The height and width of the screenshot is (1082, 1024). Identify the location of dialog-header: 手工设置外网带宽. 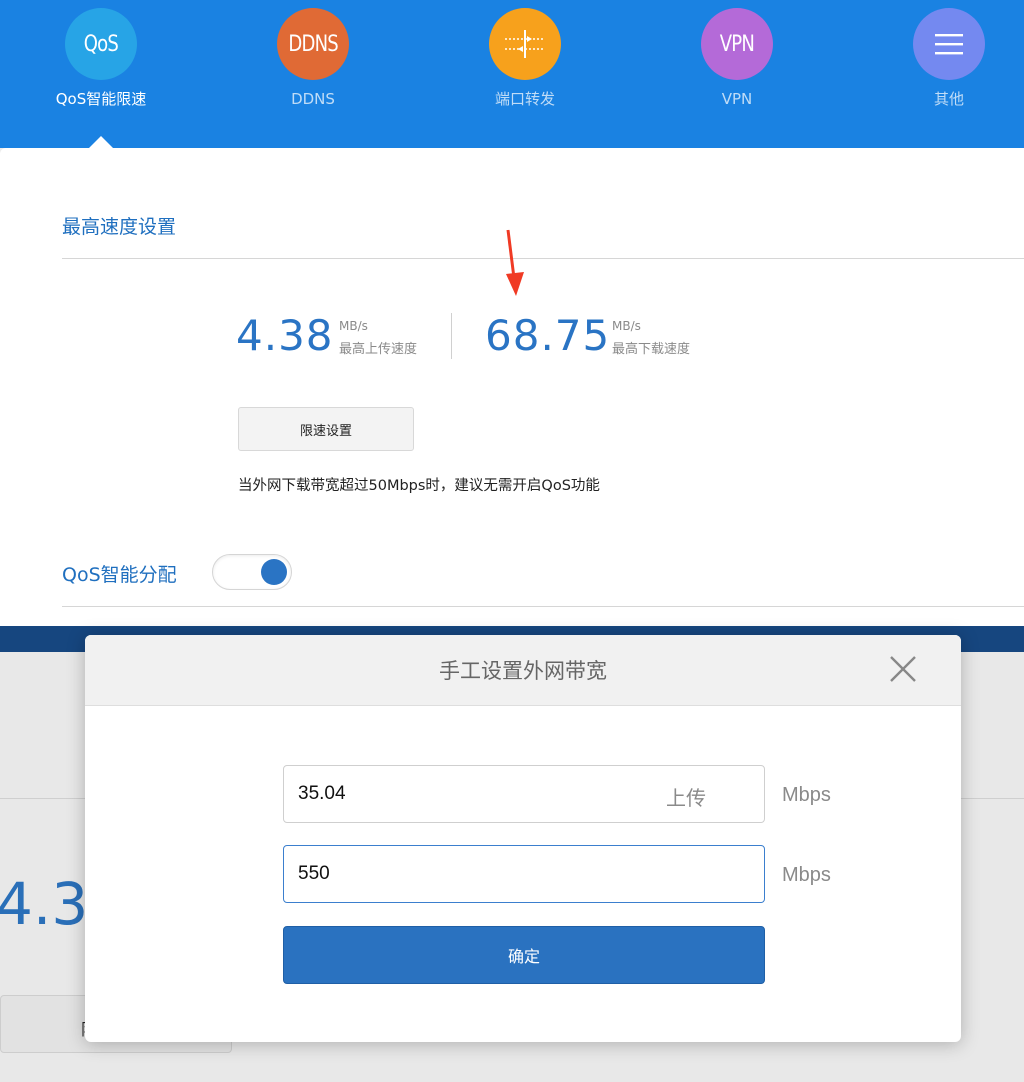
(523, 670).